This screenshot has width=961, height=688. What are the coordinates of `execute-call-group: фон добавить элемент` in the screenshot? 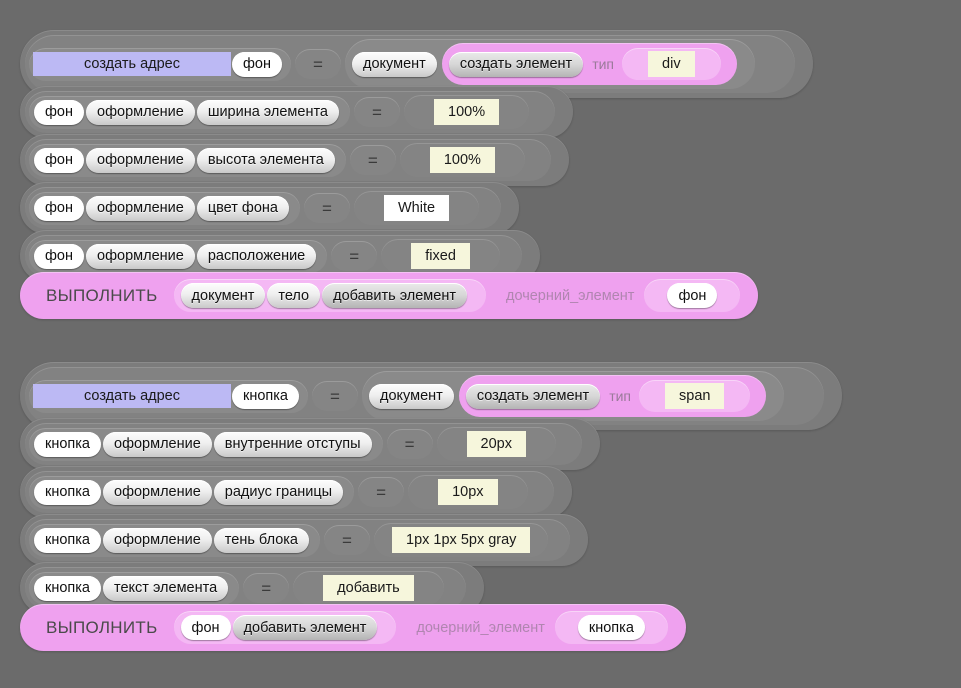 It's located at (285, 627).